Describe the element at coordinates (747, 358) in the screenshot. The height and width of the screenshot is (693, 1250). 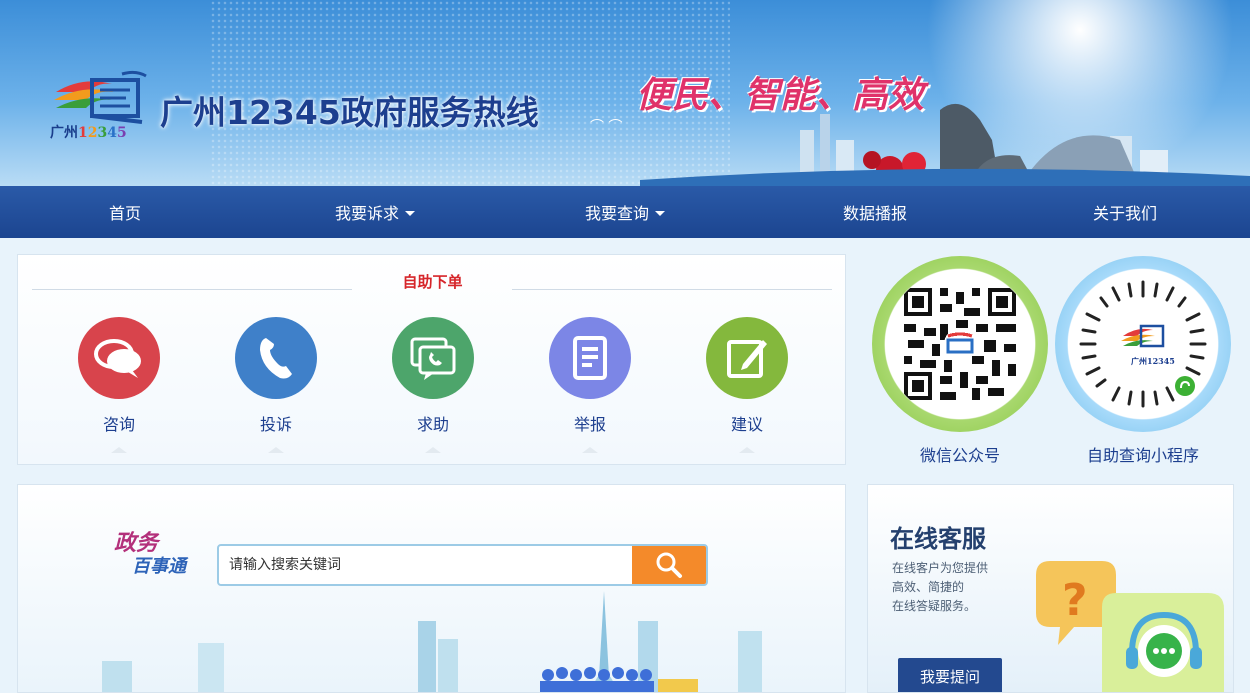
I see `edit-icon` at that location.